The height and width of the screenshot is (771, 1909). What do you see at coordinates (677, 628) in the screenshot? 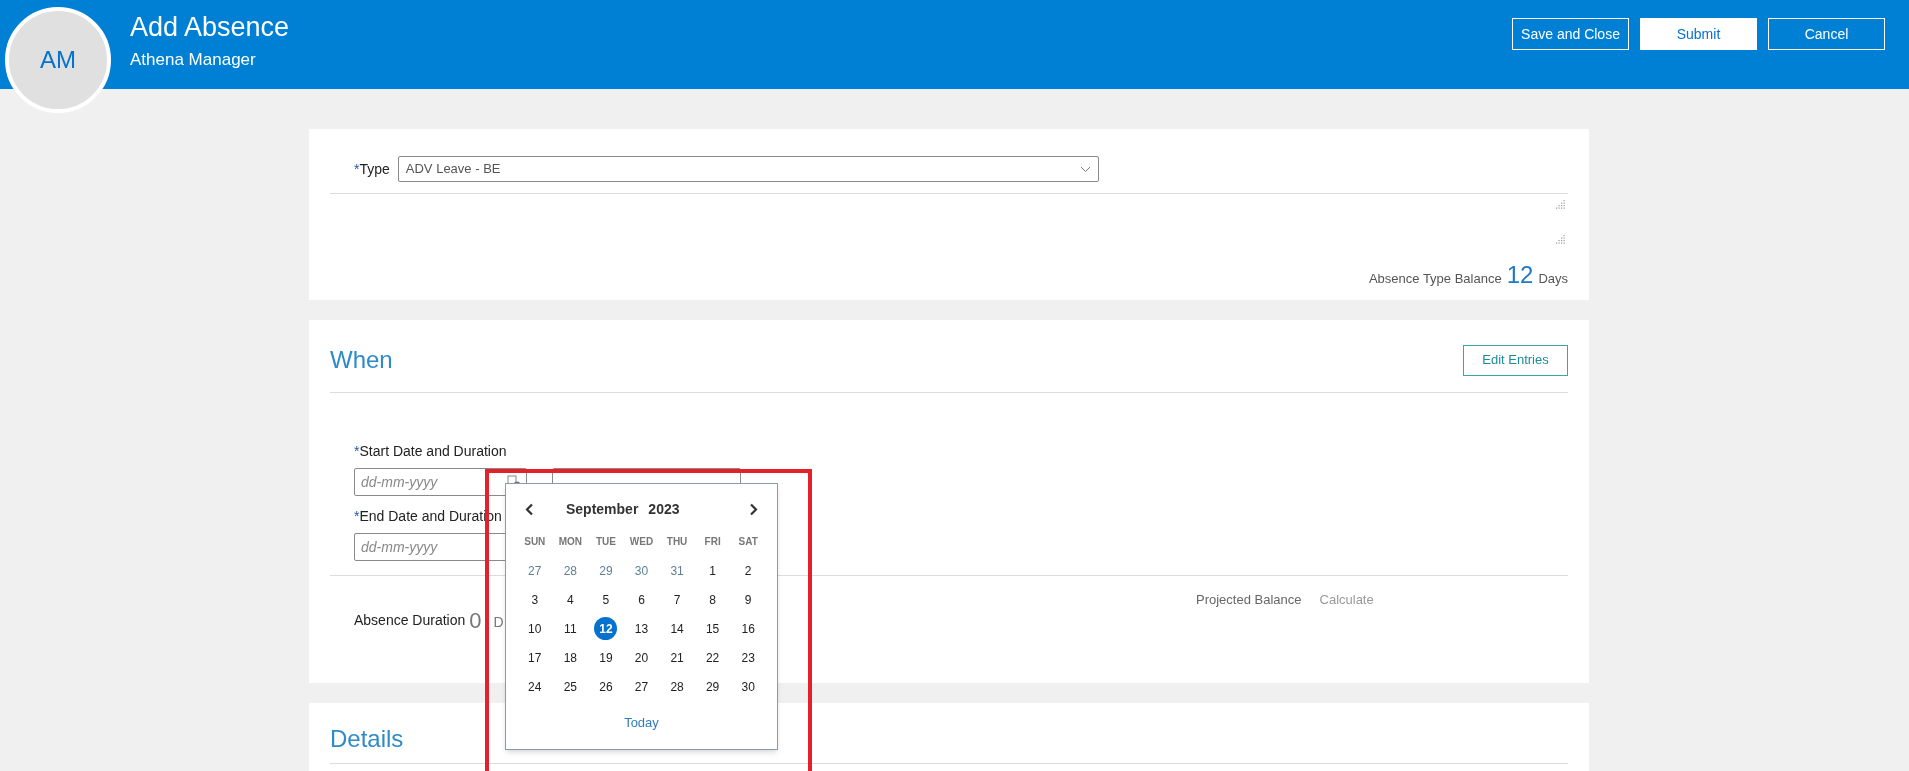
I see `calendar-day: 14` at bounding box center [677, 628].